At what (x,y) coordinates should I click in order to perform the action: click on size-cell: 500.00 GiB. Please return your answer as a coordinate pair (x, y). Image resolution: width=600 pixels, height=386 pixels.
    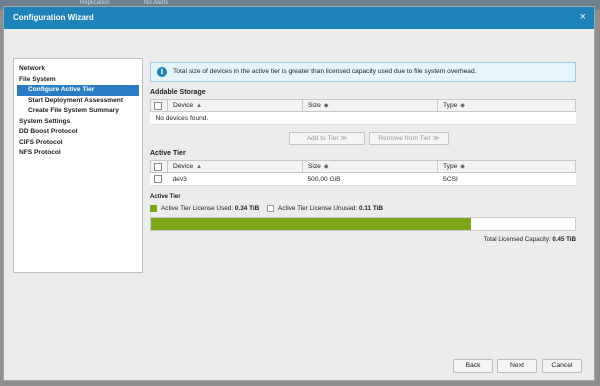
    Looking at the image, I should click on (370, 179).